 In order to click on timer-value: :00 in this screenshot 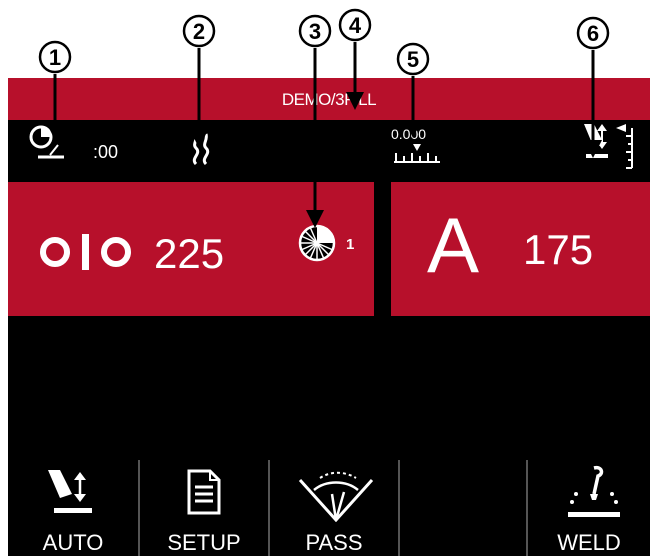, I will do `click(106, 152)`.